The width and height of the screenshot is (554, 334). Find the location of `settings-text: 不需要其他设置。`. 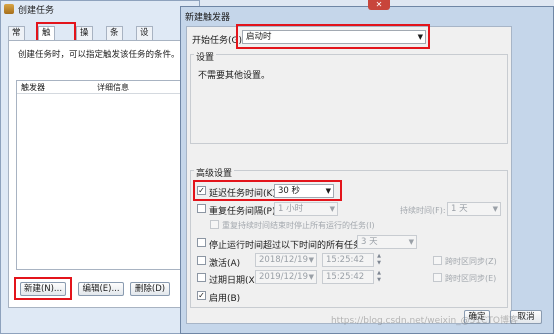

settings-text: 不需要其他设置。 is located at coordinates (234, 76).